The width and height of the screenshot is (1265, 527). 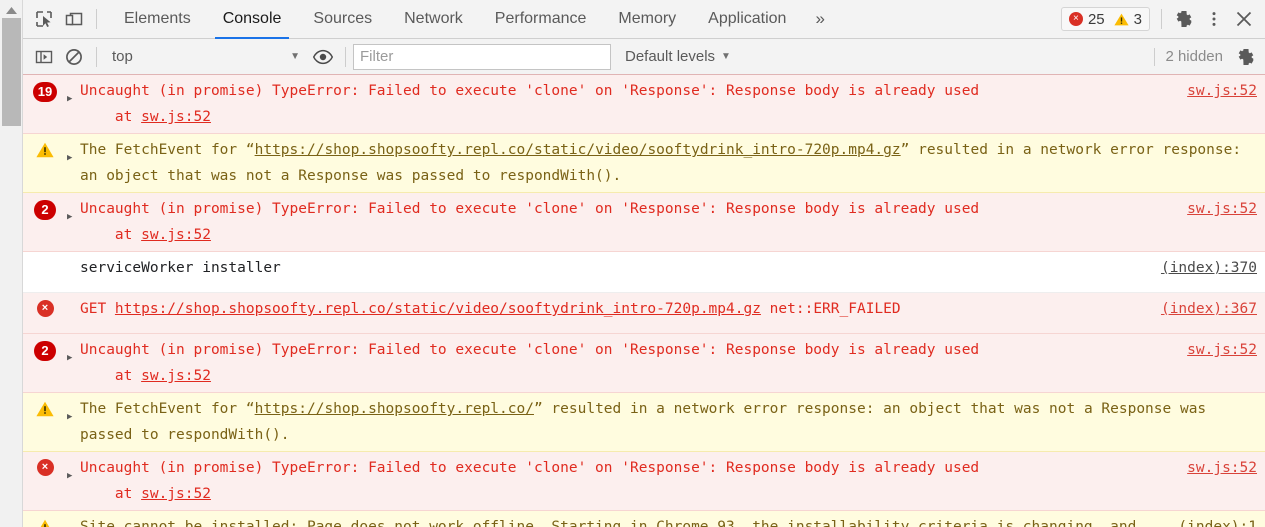 I want to click on tabbar-right-tools: × 25 3, so click(x=1162, y=19).